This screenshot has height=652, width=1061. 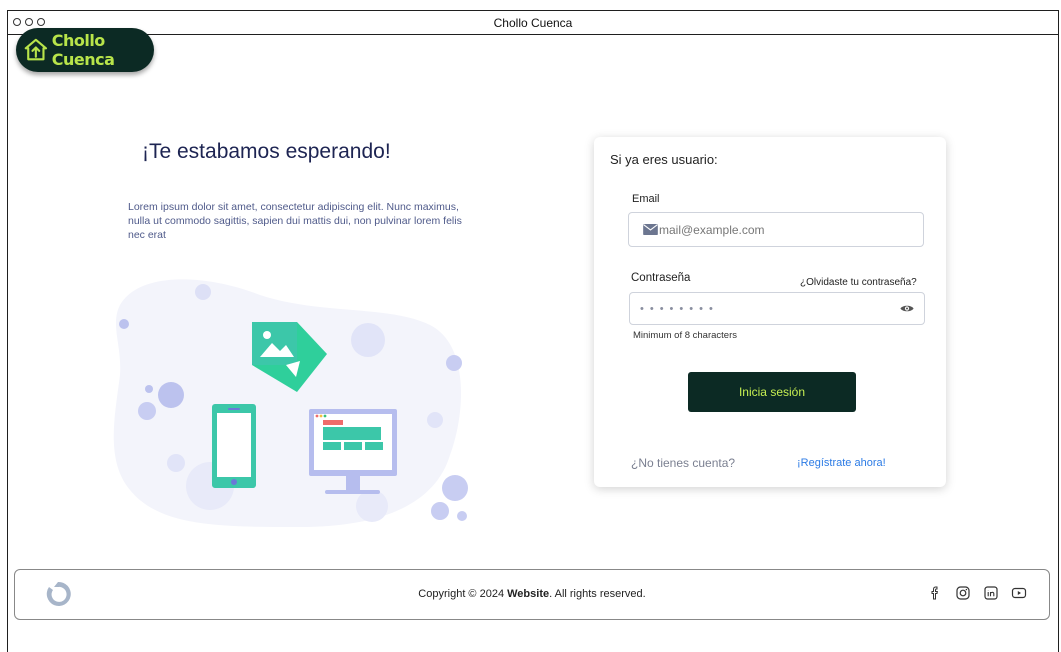 What do you see at coordinates (841, 463) in the screenshot?
I see `register-link: ¡Regístrate ahora!` at bounding box center [841, 463].